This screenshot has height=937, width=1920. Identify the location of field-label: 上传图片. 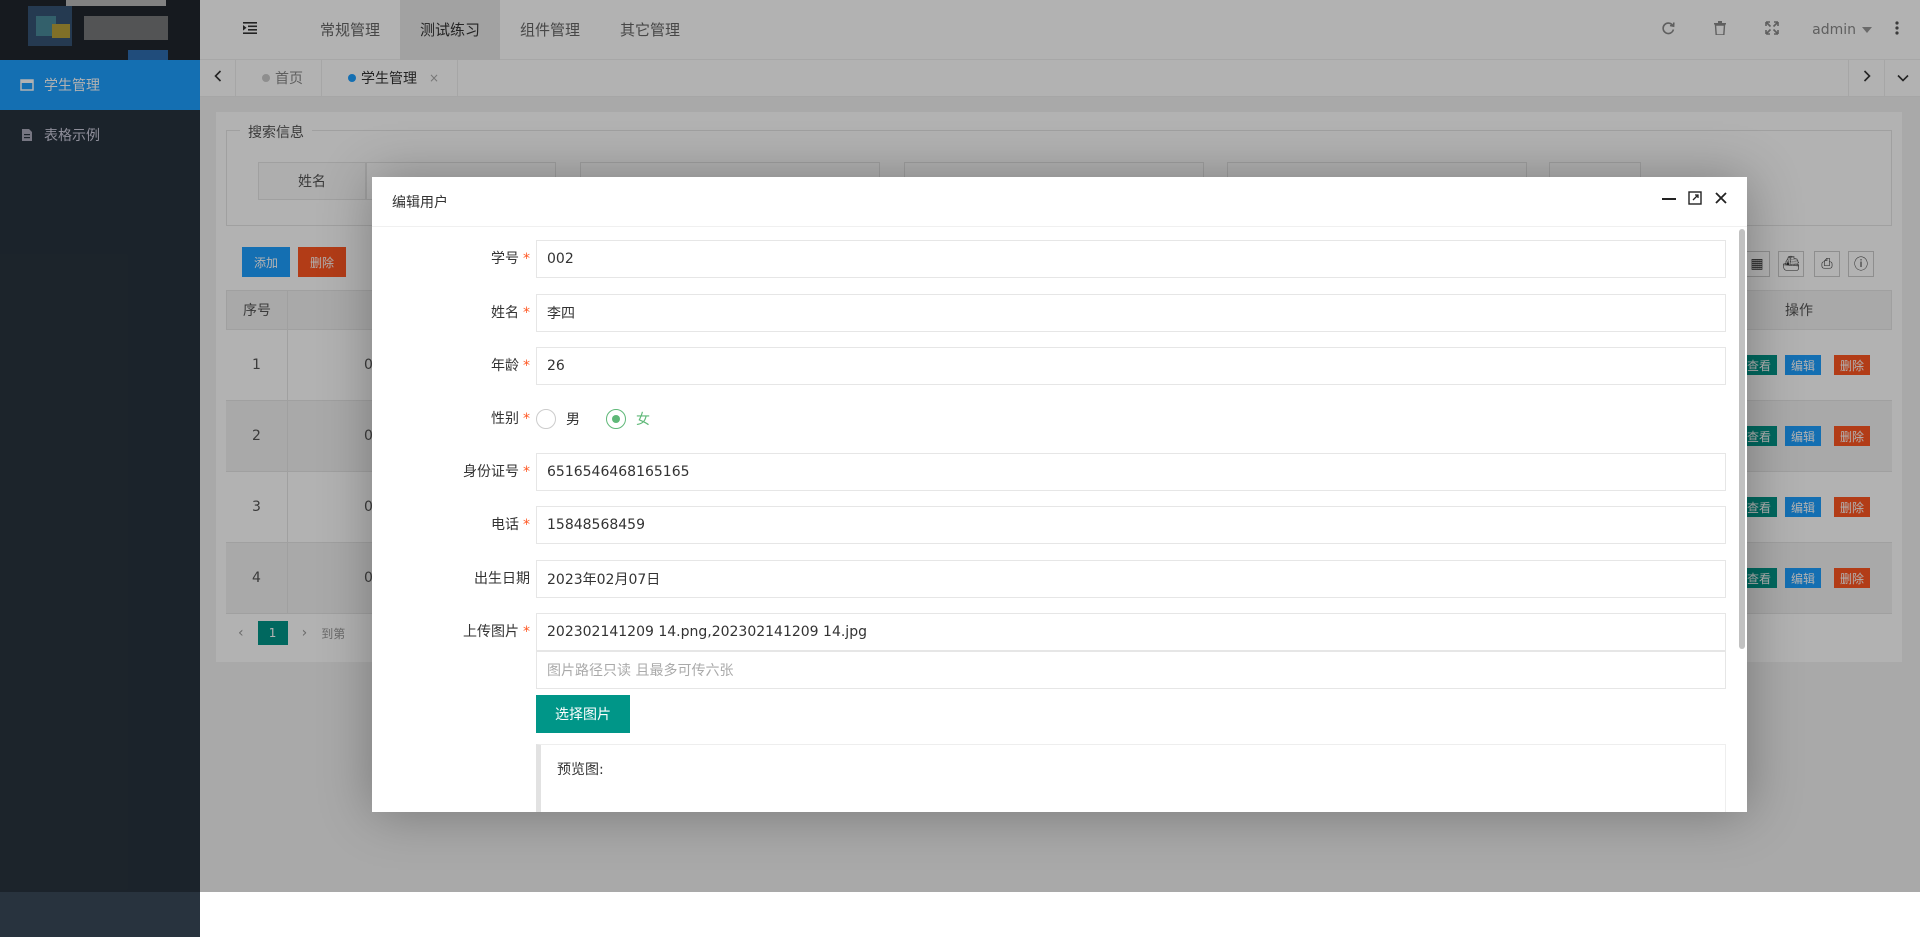
(491, 632).